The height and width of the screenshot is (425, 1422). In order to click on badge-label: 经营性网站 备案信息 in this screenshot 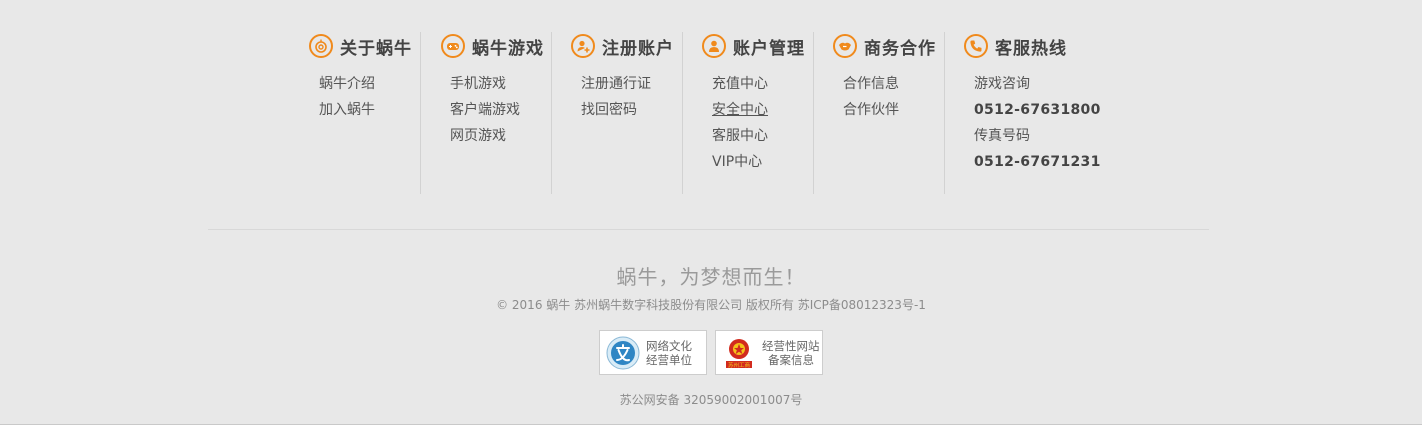, I will do `click(791, 353)`.